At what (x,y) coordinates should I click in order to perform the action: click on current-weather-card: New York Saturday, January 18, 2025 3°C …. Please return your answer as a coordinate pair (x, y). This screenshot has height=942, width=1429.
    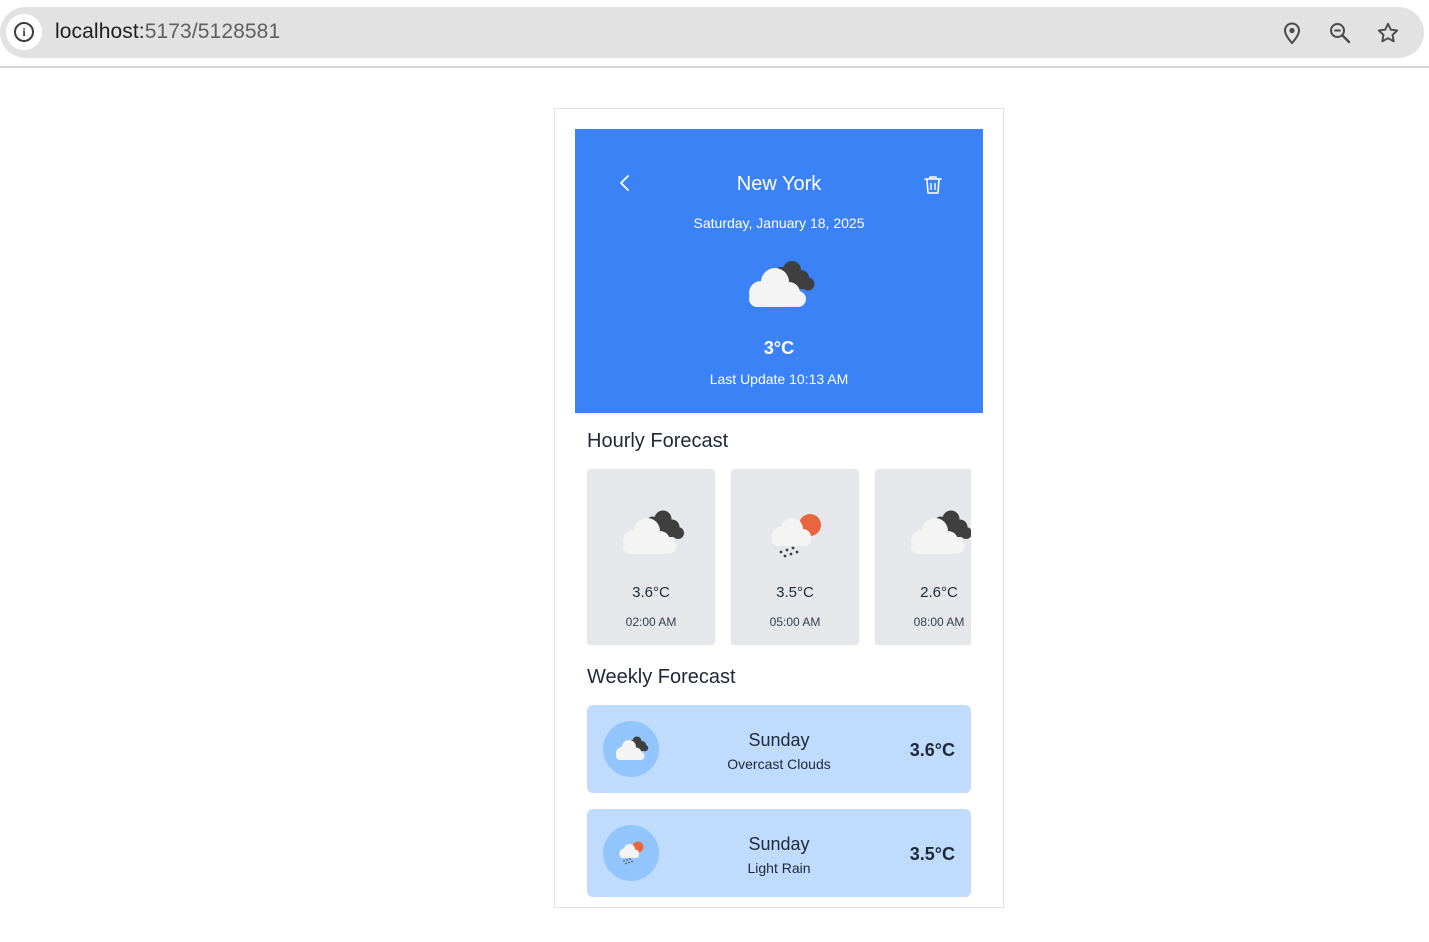
    Looking at the image, I should click on (779, 271).